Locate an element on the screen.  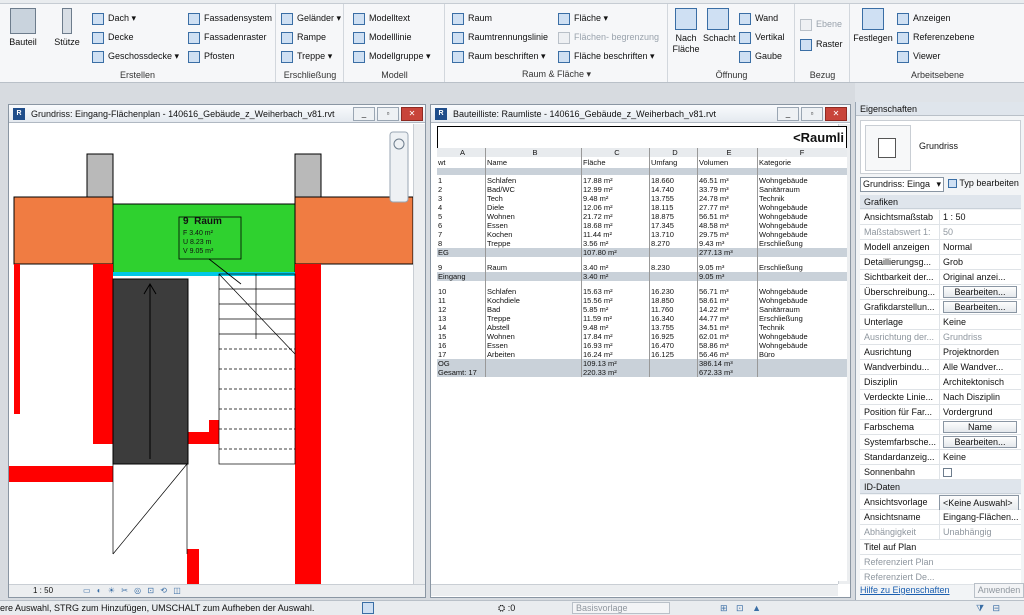
table-row: 16 Essen 16.93 m² 16.470 58.86 m³ Wohngebäude is located at coordinates (642, 345).